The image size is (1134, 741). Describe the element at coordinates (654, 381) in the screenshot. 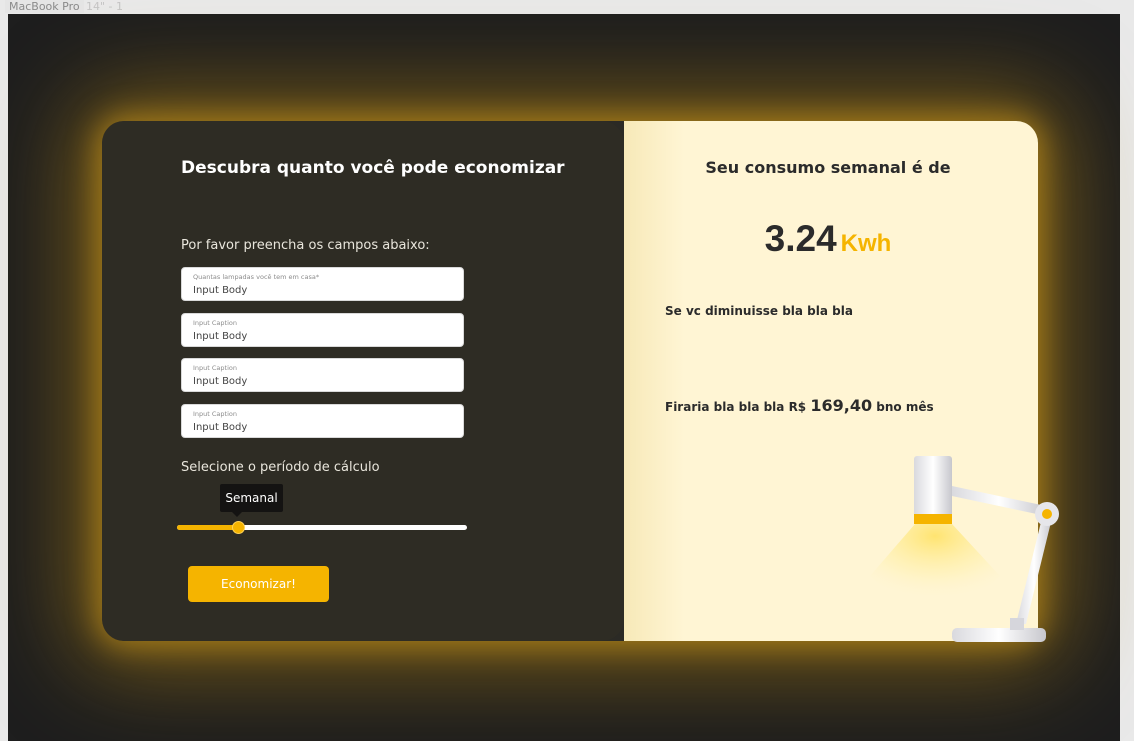

I see `result-panel-fade` at that location.